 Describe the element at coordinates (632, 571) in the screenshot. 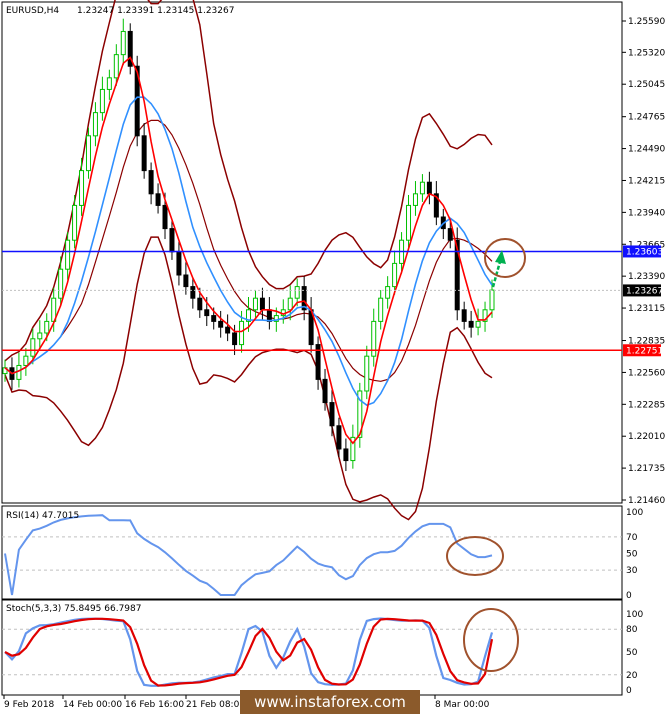

I see `rsi-axis-label: 30` at that location.